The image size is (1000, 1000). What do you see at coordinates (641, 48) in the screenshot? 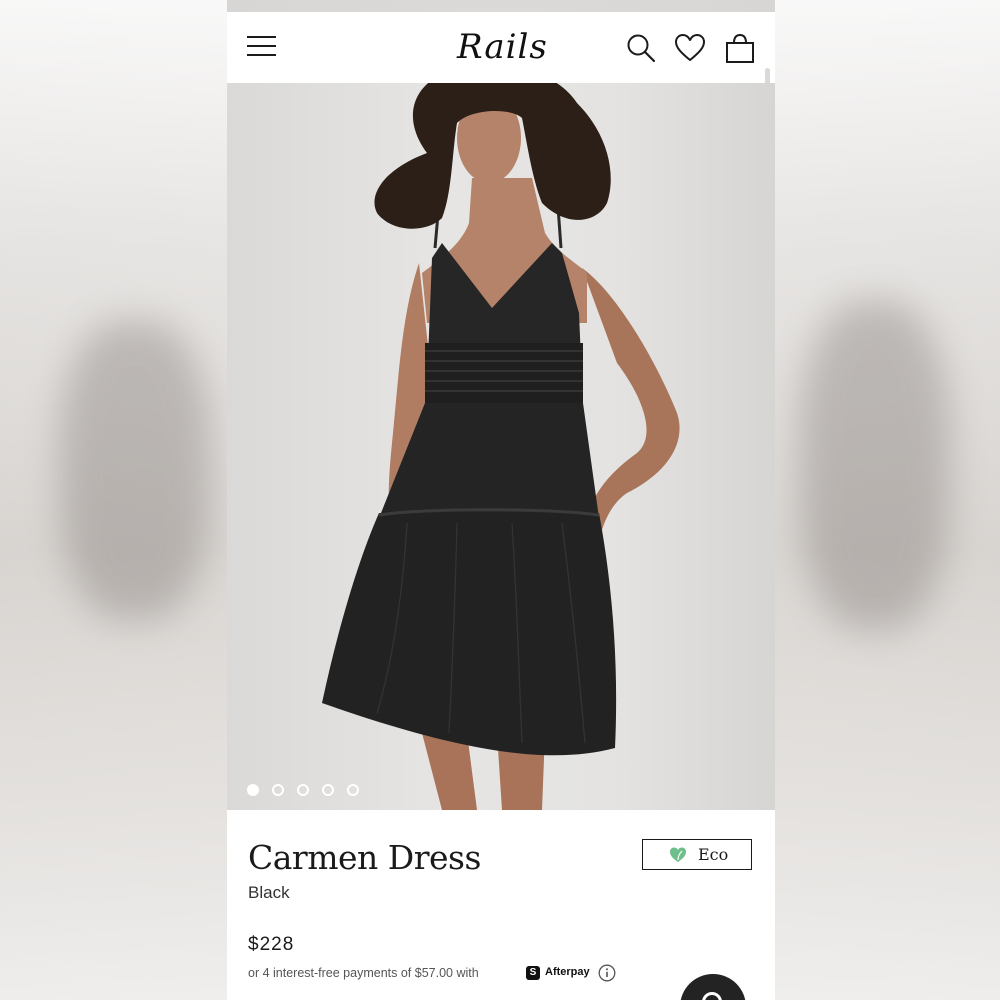
I see `search-icon` at bounding box center [641, 48].